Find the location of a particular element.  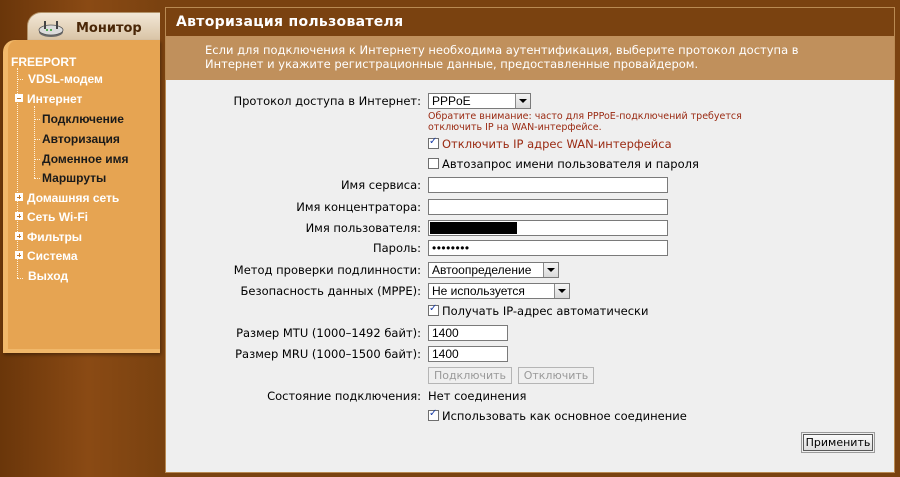

primary-connection-checkbox: Использовать как основное соединение is located at coordinates (557, 415).